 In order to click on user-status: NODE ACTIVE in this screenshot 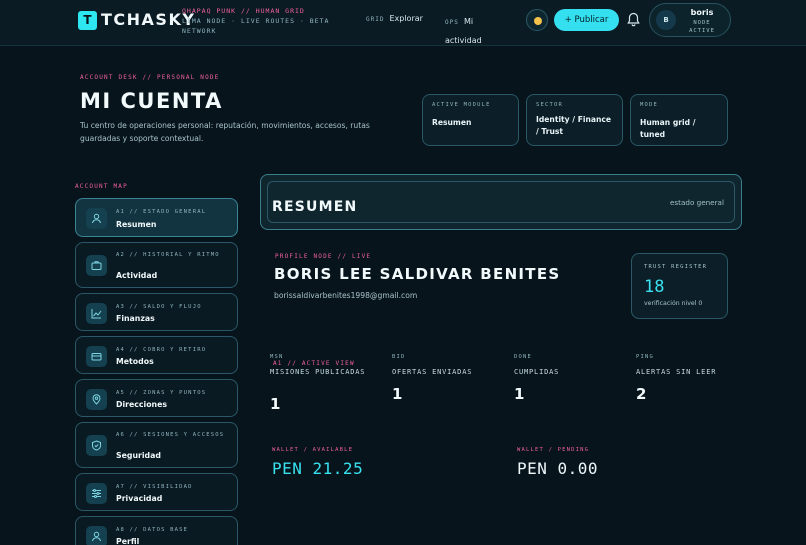, I will do `click(702, 27)`.